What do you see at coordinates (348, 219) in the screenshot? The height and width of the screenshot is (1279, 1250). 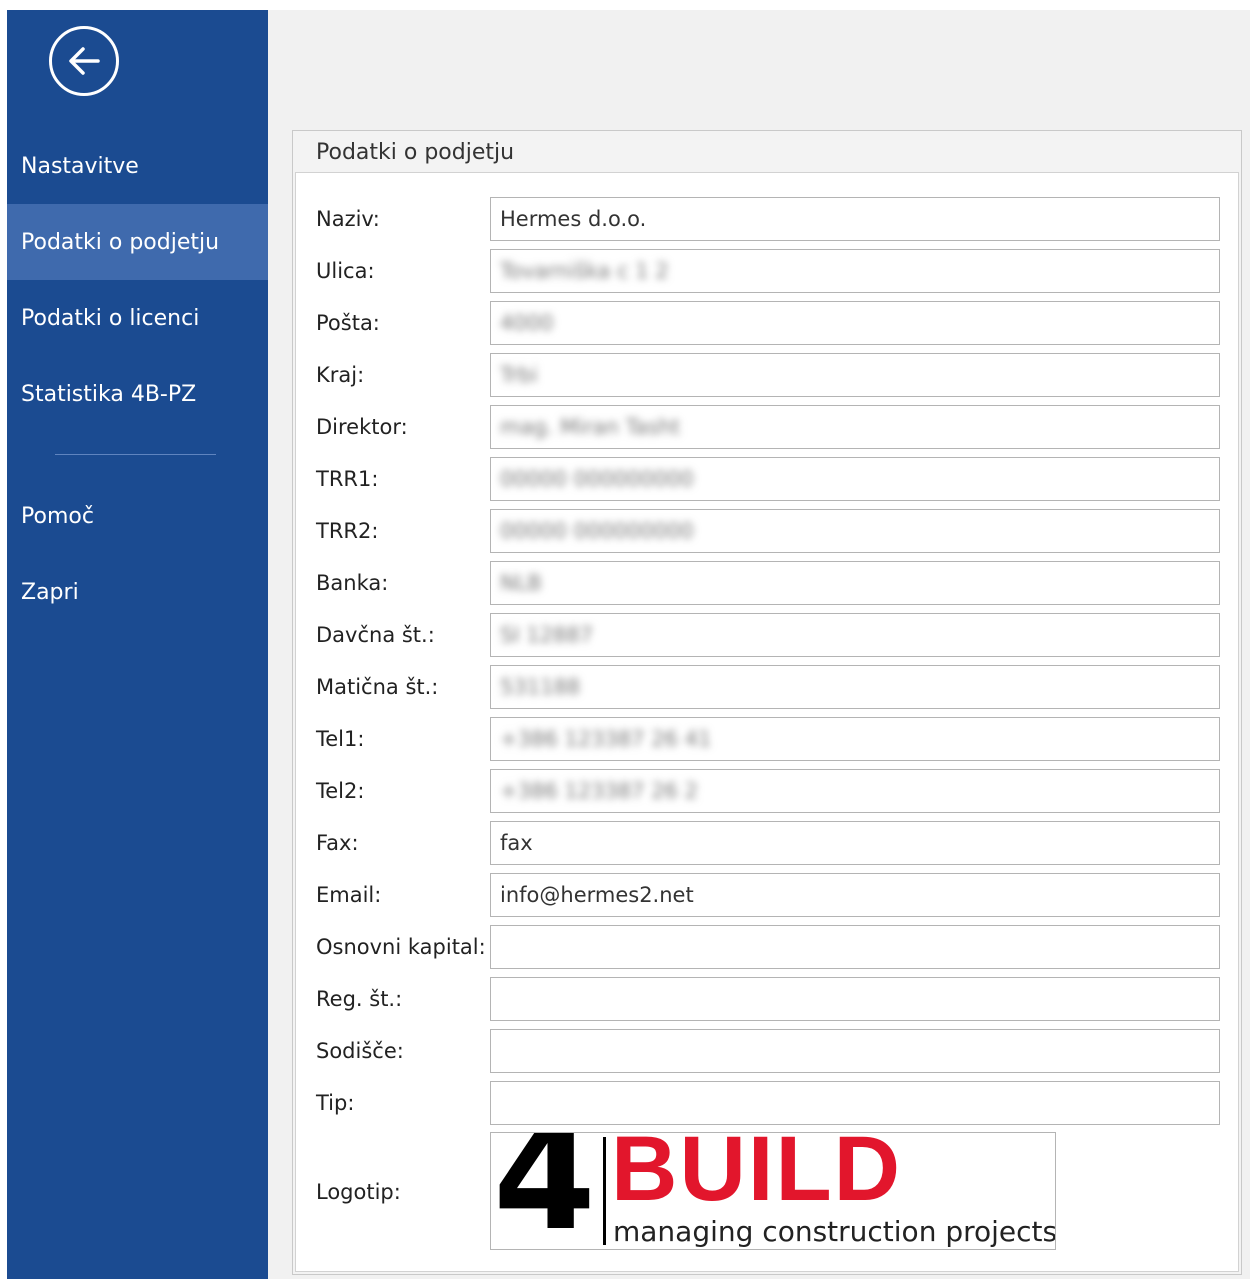 I see `naziv-label: Naziv:` at bounding box center [348, 219].